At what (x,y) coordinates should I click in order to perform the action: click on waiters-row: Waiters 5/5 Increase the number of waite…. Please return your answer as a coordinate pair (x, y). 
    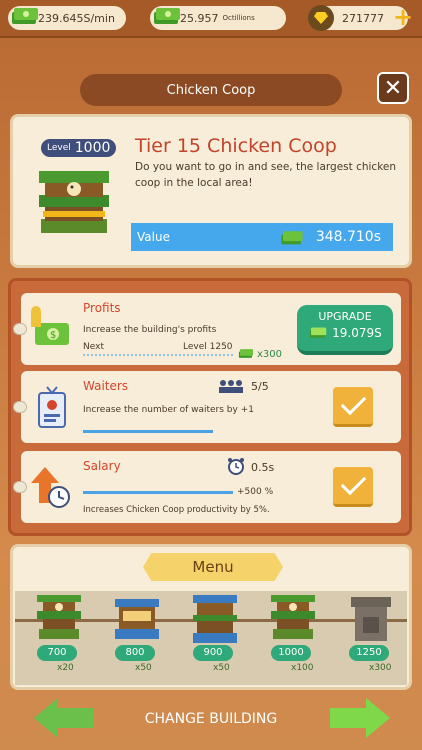
    Looking at the image, I should click on (207, 407).